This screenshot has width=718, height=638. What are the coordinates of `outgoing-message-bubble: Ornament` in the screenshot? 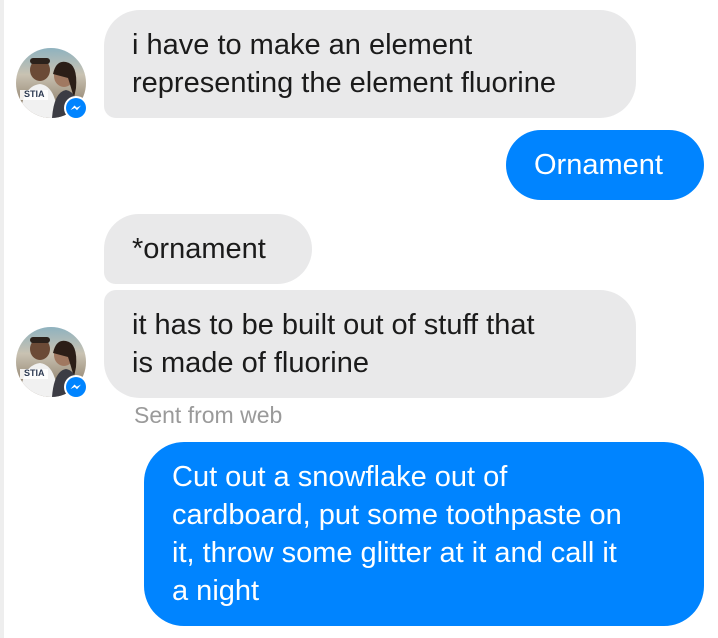 It's located at (605, 165).